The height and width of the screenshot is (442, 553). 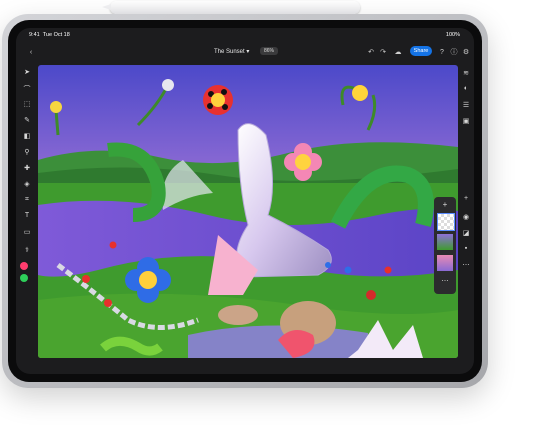 I want to click on status-bar: 9:41 Tue Oct 18 100%, so click(x=245, y=34).